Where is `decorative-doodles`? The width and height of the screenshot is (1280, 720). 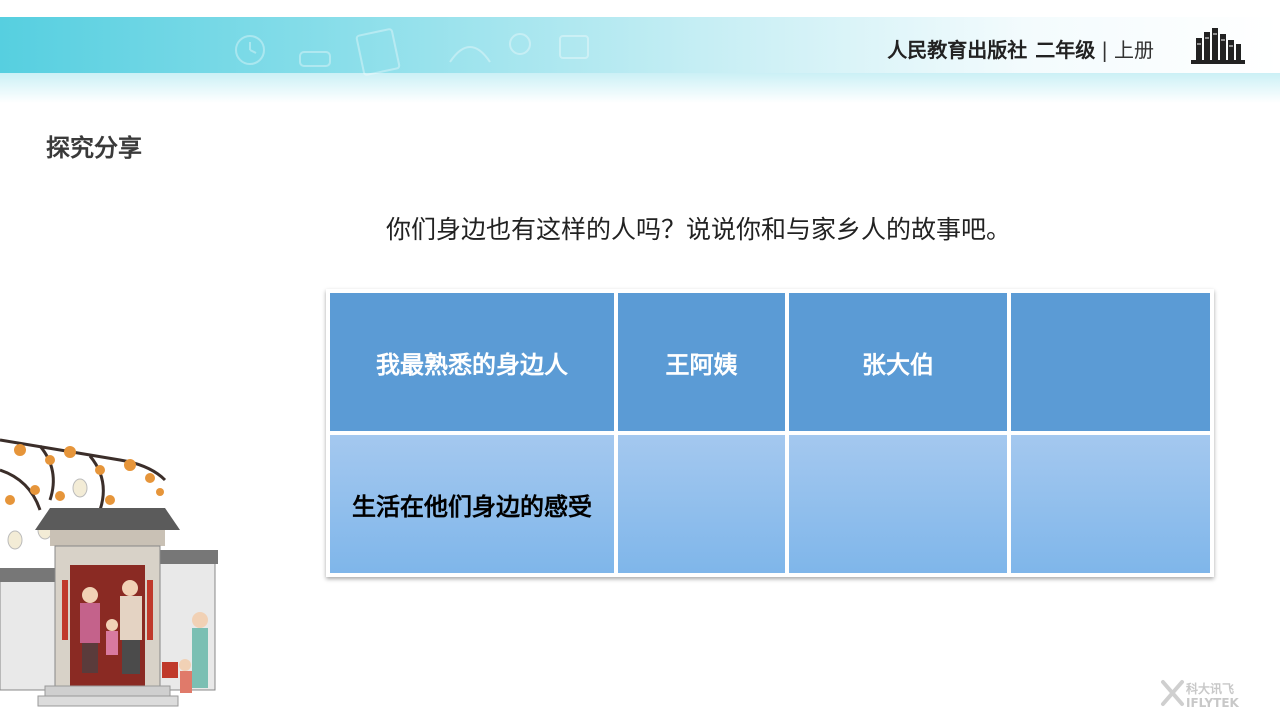 decorative-doodles is located at coordinates (412, 52).